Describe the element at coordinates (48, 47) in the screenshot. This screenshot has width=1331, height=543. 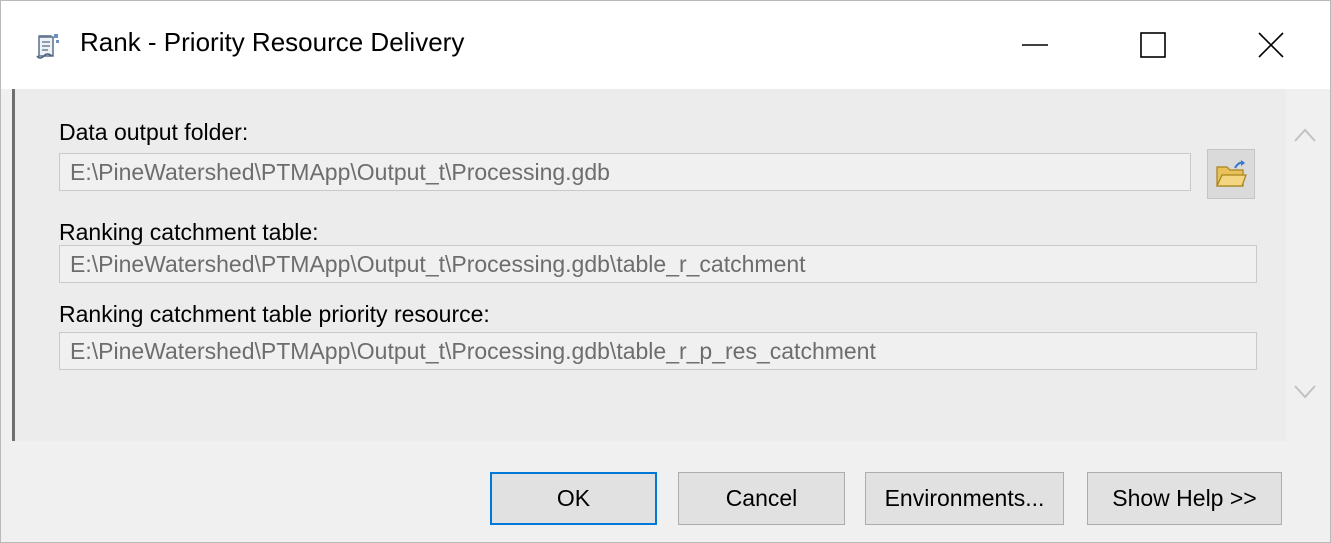
I see `tool-script-icon` at that location.